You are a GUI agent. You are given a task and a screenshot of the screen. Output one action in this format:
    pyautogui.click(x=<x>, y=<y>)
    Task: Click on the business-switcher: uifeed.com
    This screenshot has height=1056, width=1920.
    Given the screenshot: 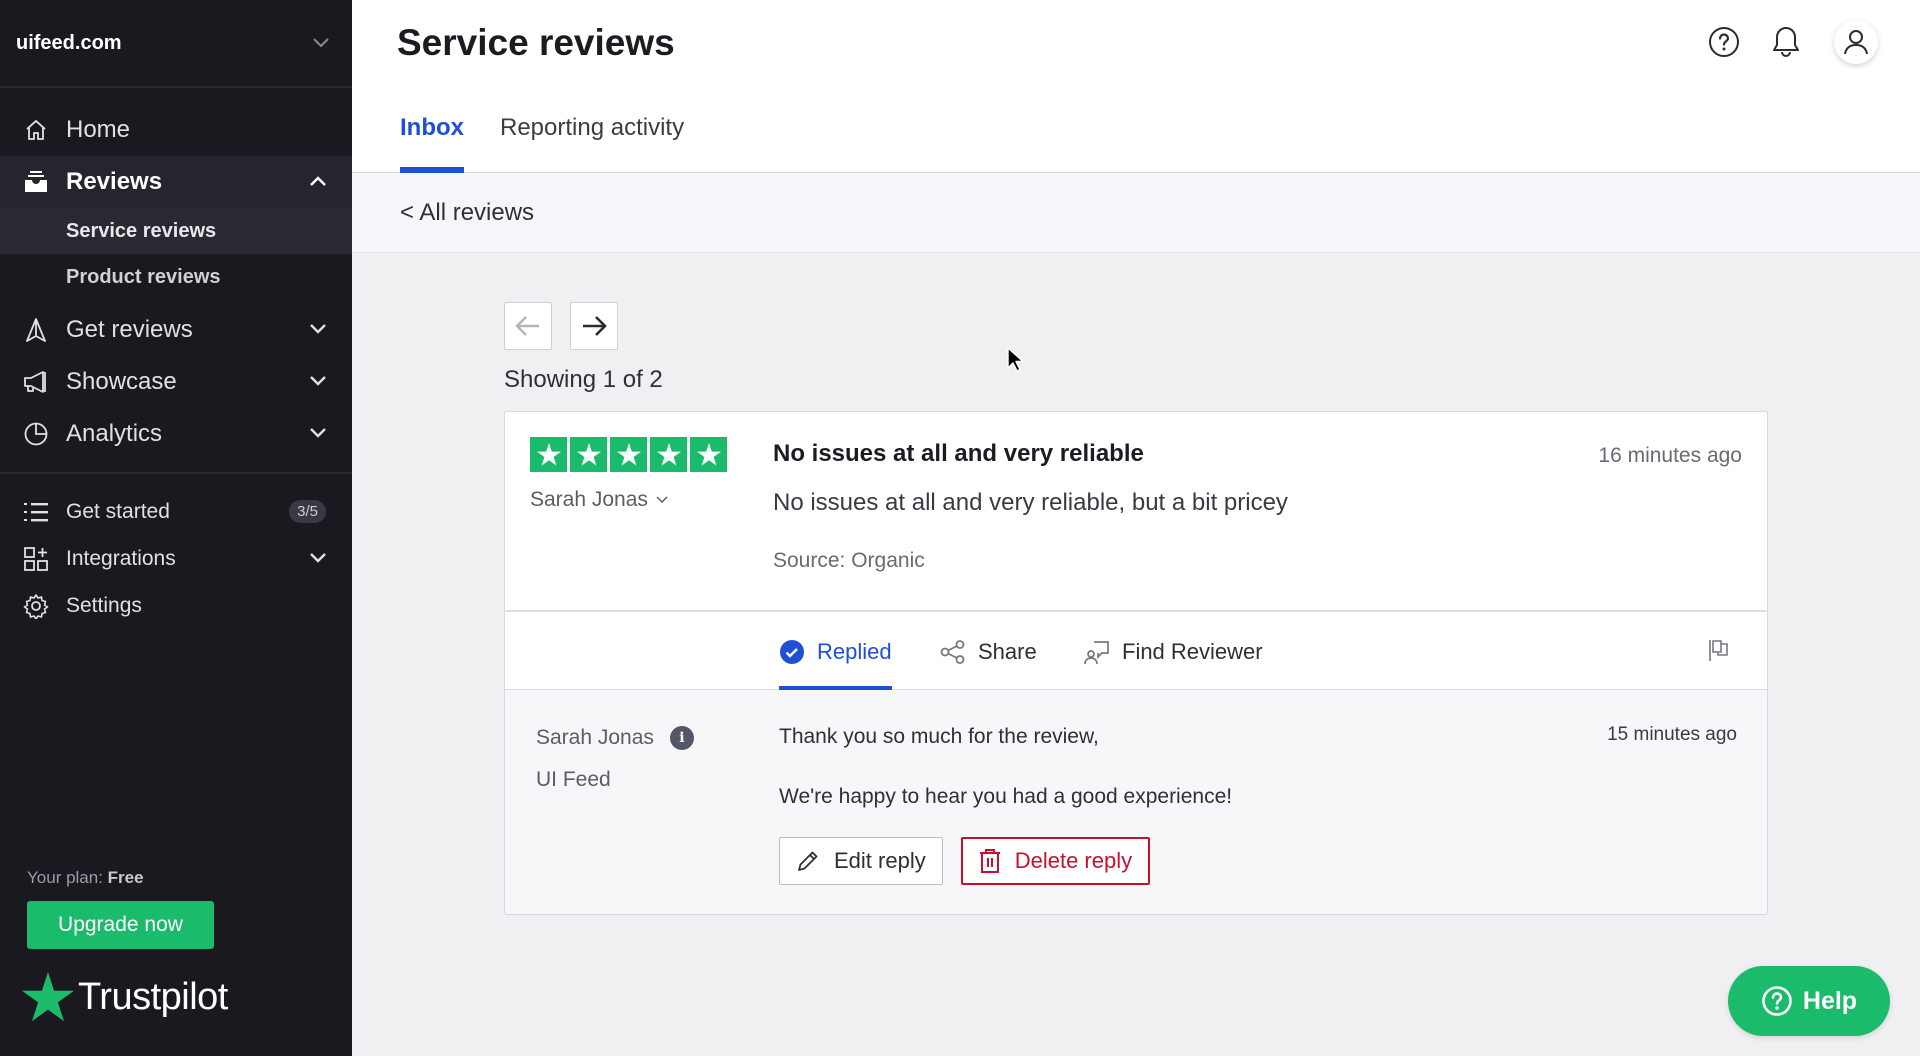 What is the action you would take?
    pyautogui.click(x=176, y=44)
    